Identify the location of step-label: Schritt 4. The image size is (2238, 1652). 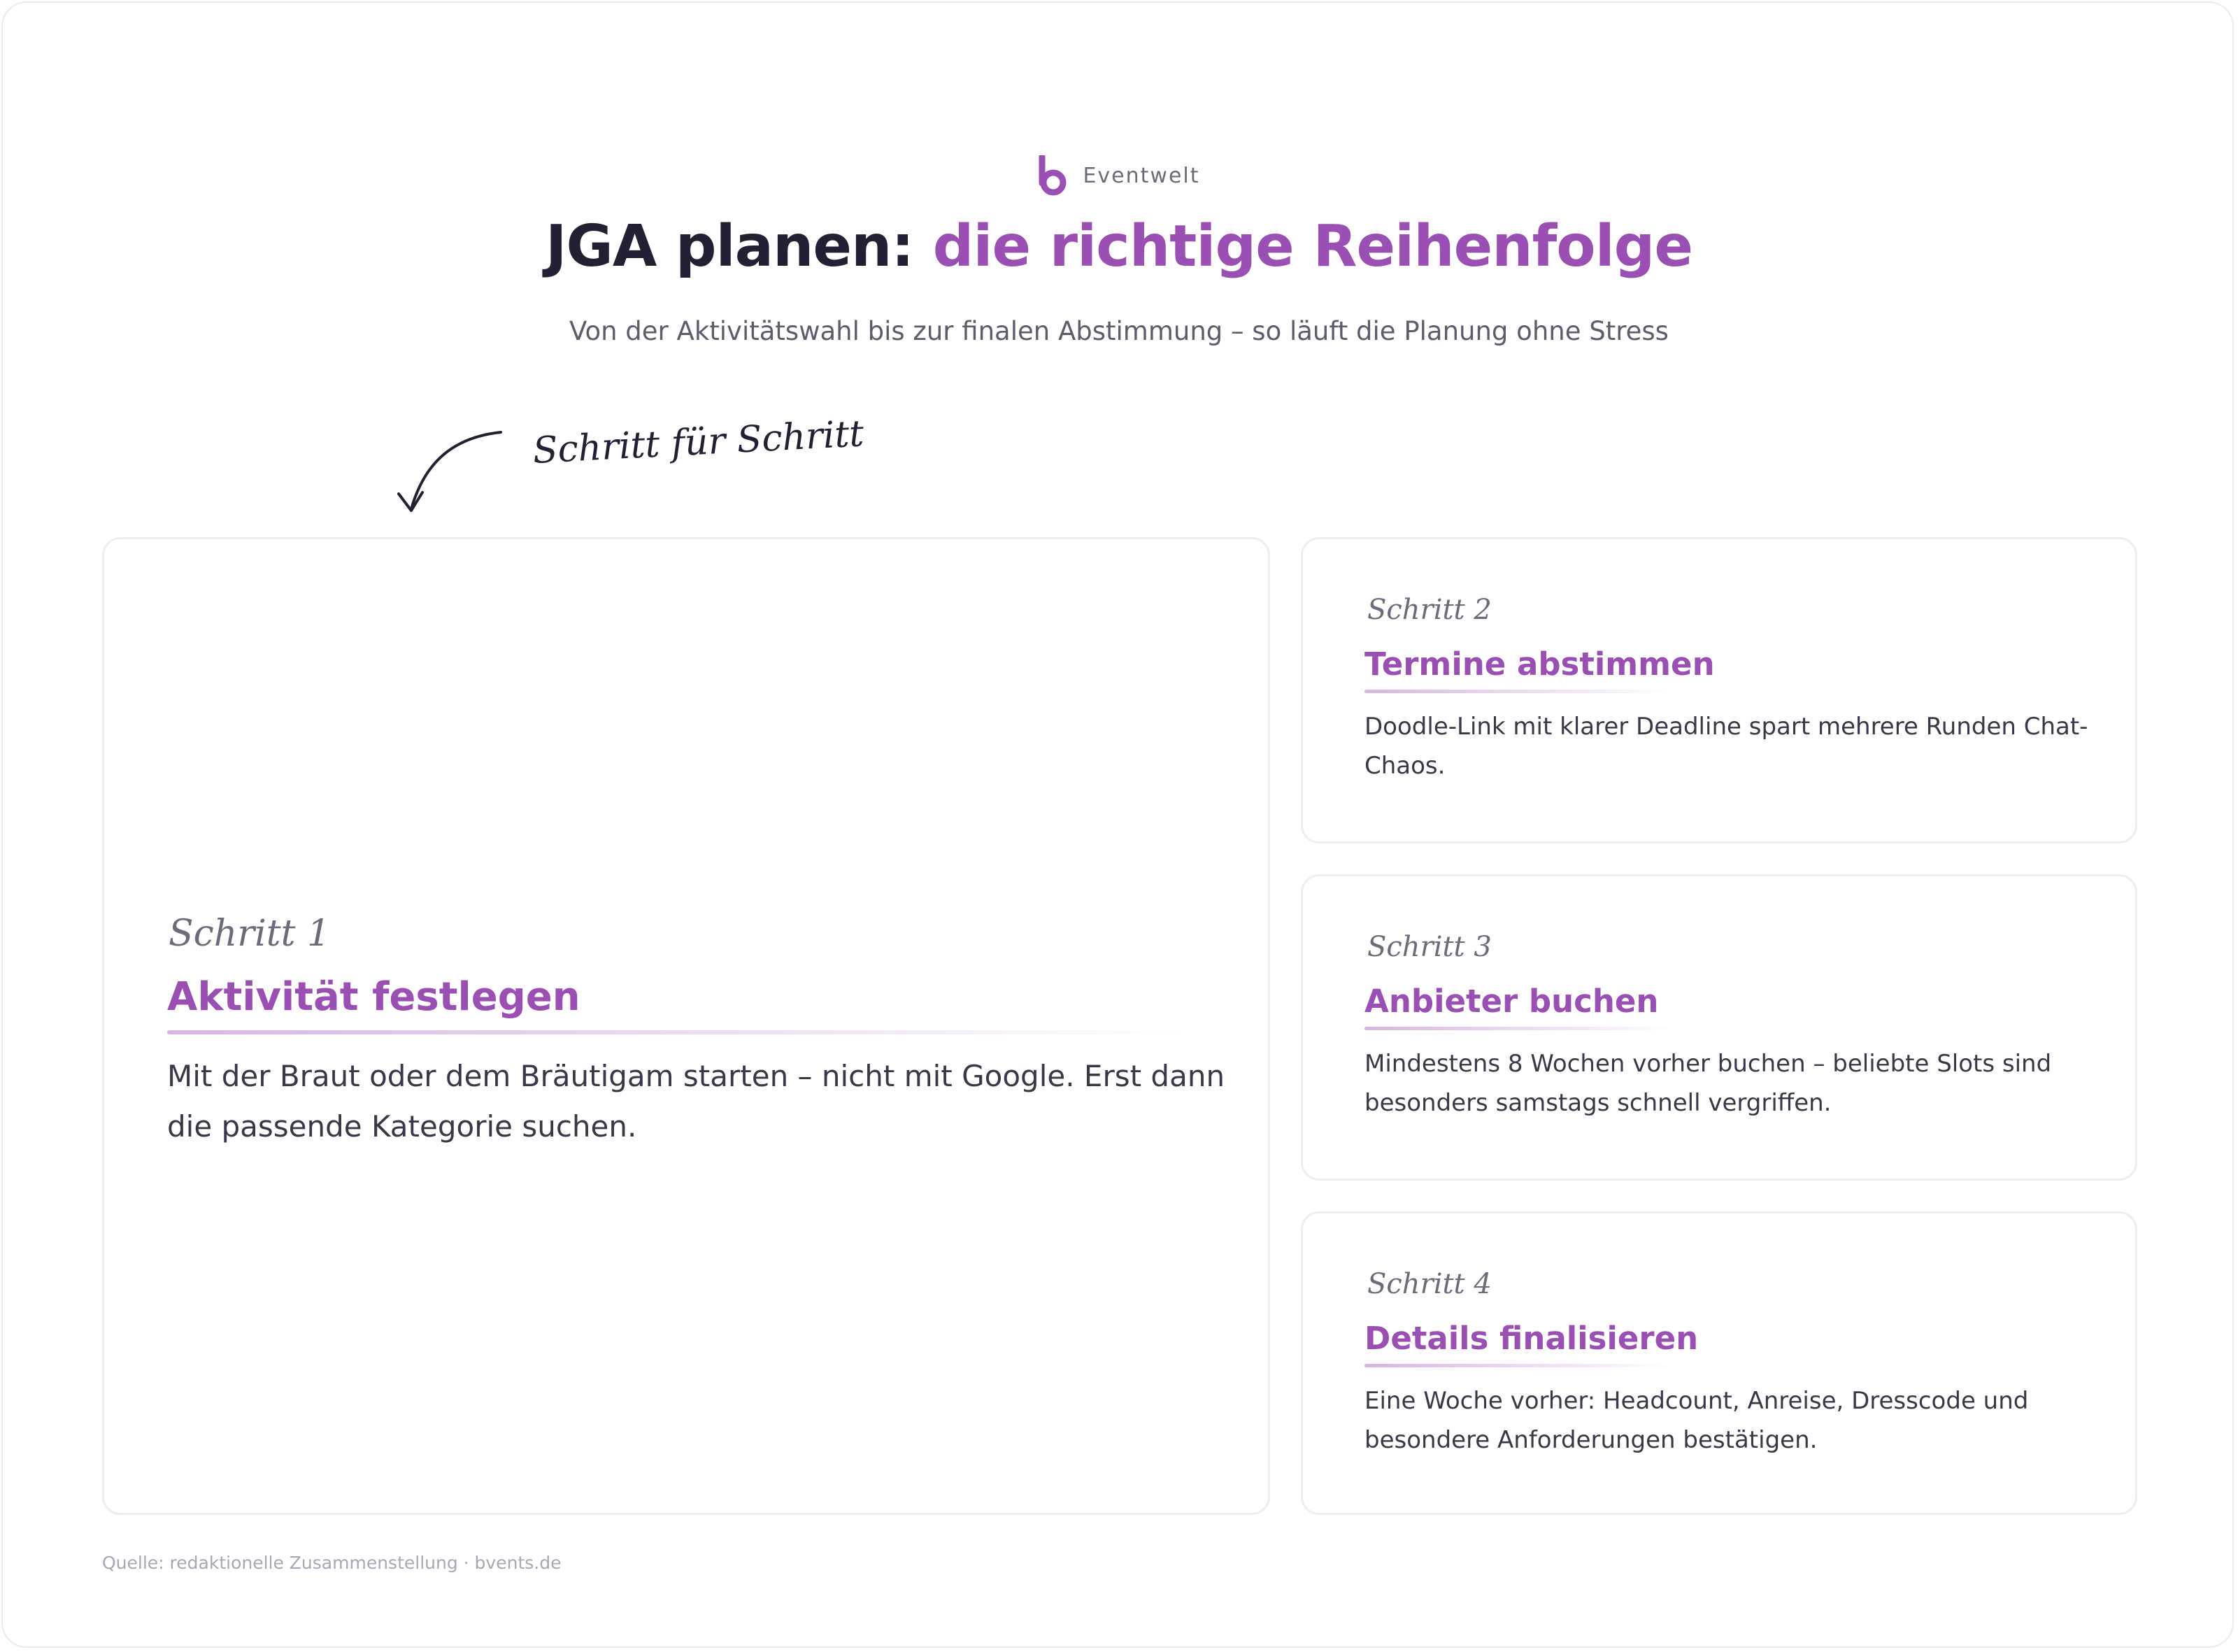
(1429, 1284).